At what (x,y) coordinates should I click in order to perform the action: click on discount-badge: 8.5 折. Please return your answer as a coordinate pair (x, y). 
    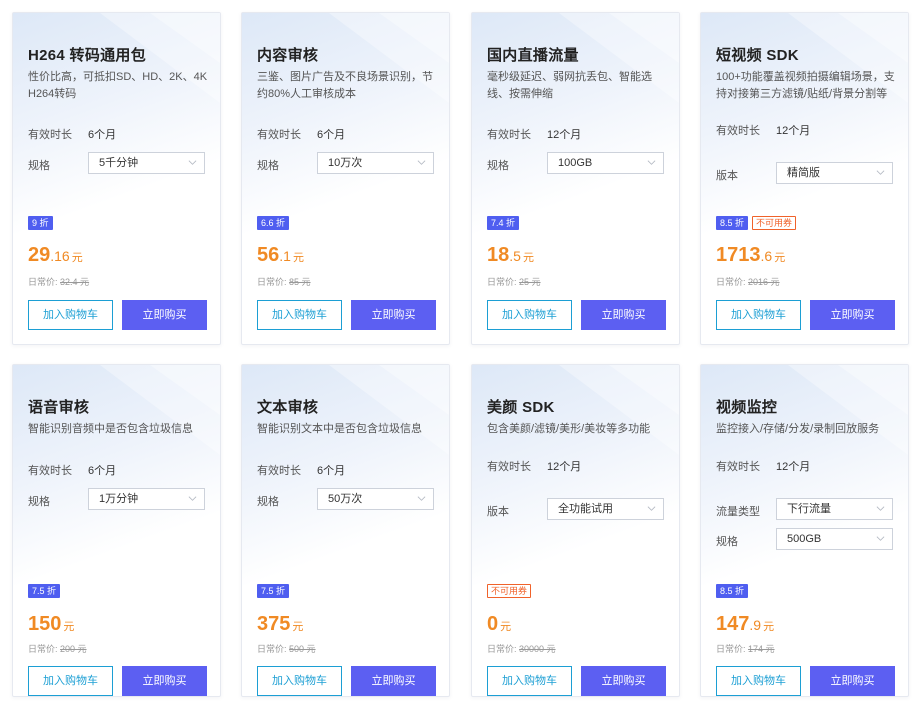
    Looking at the image, I should click on (732, 223).